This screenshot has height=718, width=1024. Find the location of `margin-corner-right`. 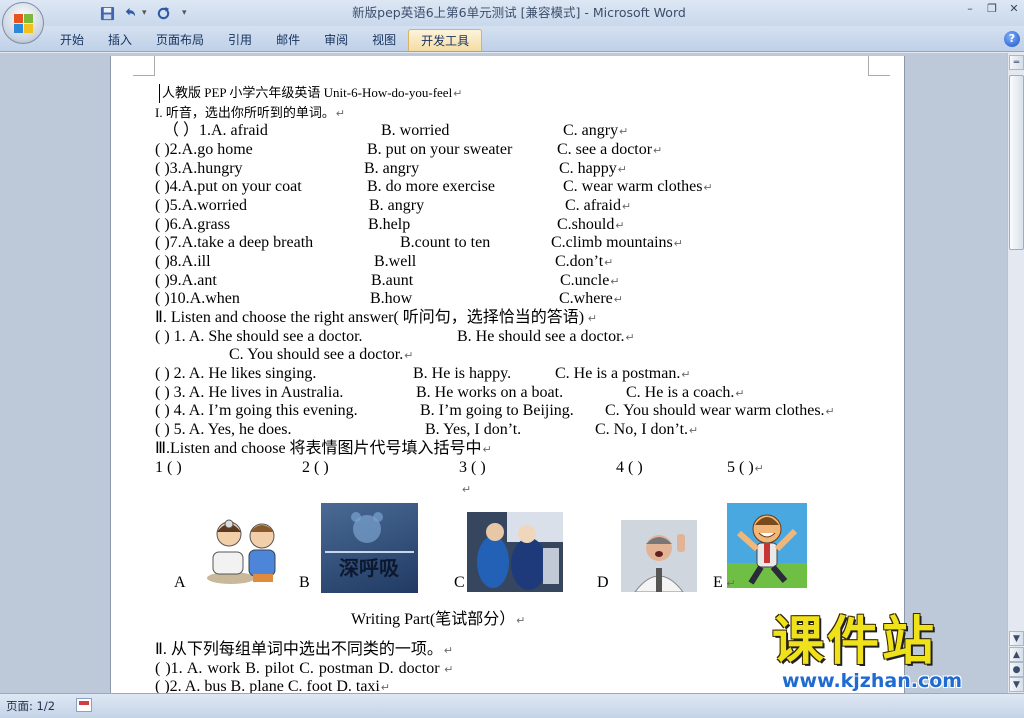

margin-corner-right is located at coordinates (879, 66).